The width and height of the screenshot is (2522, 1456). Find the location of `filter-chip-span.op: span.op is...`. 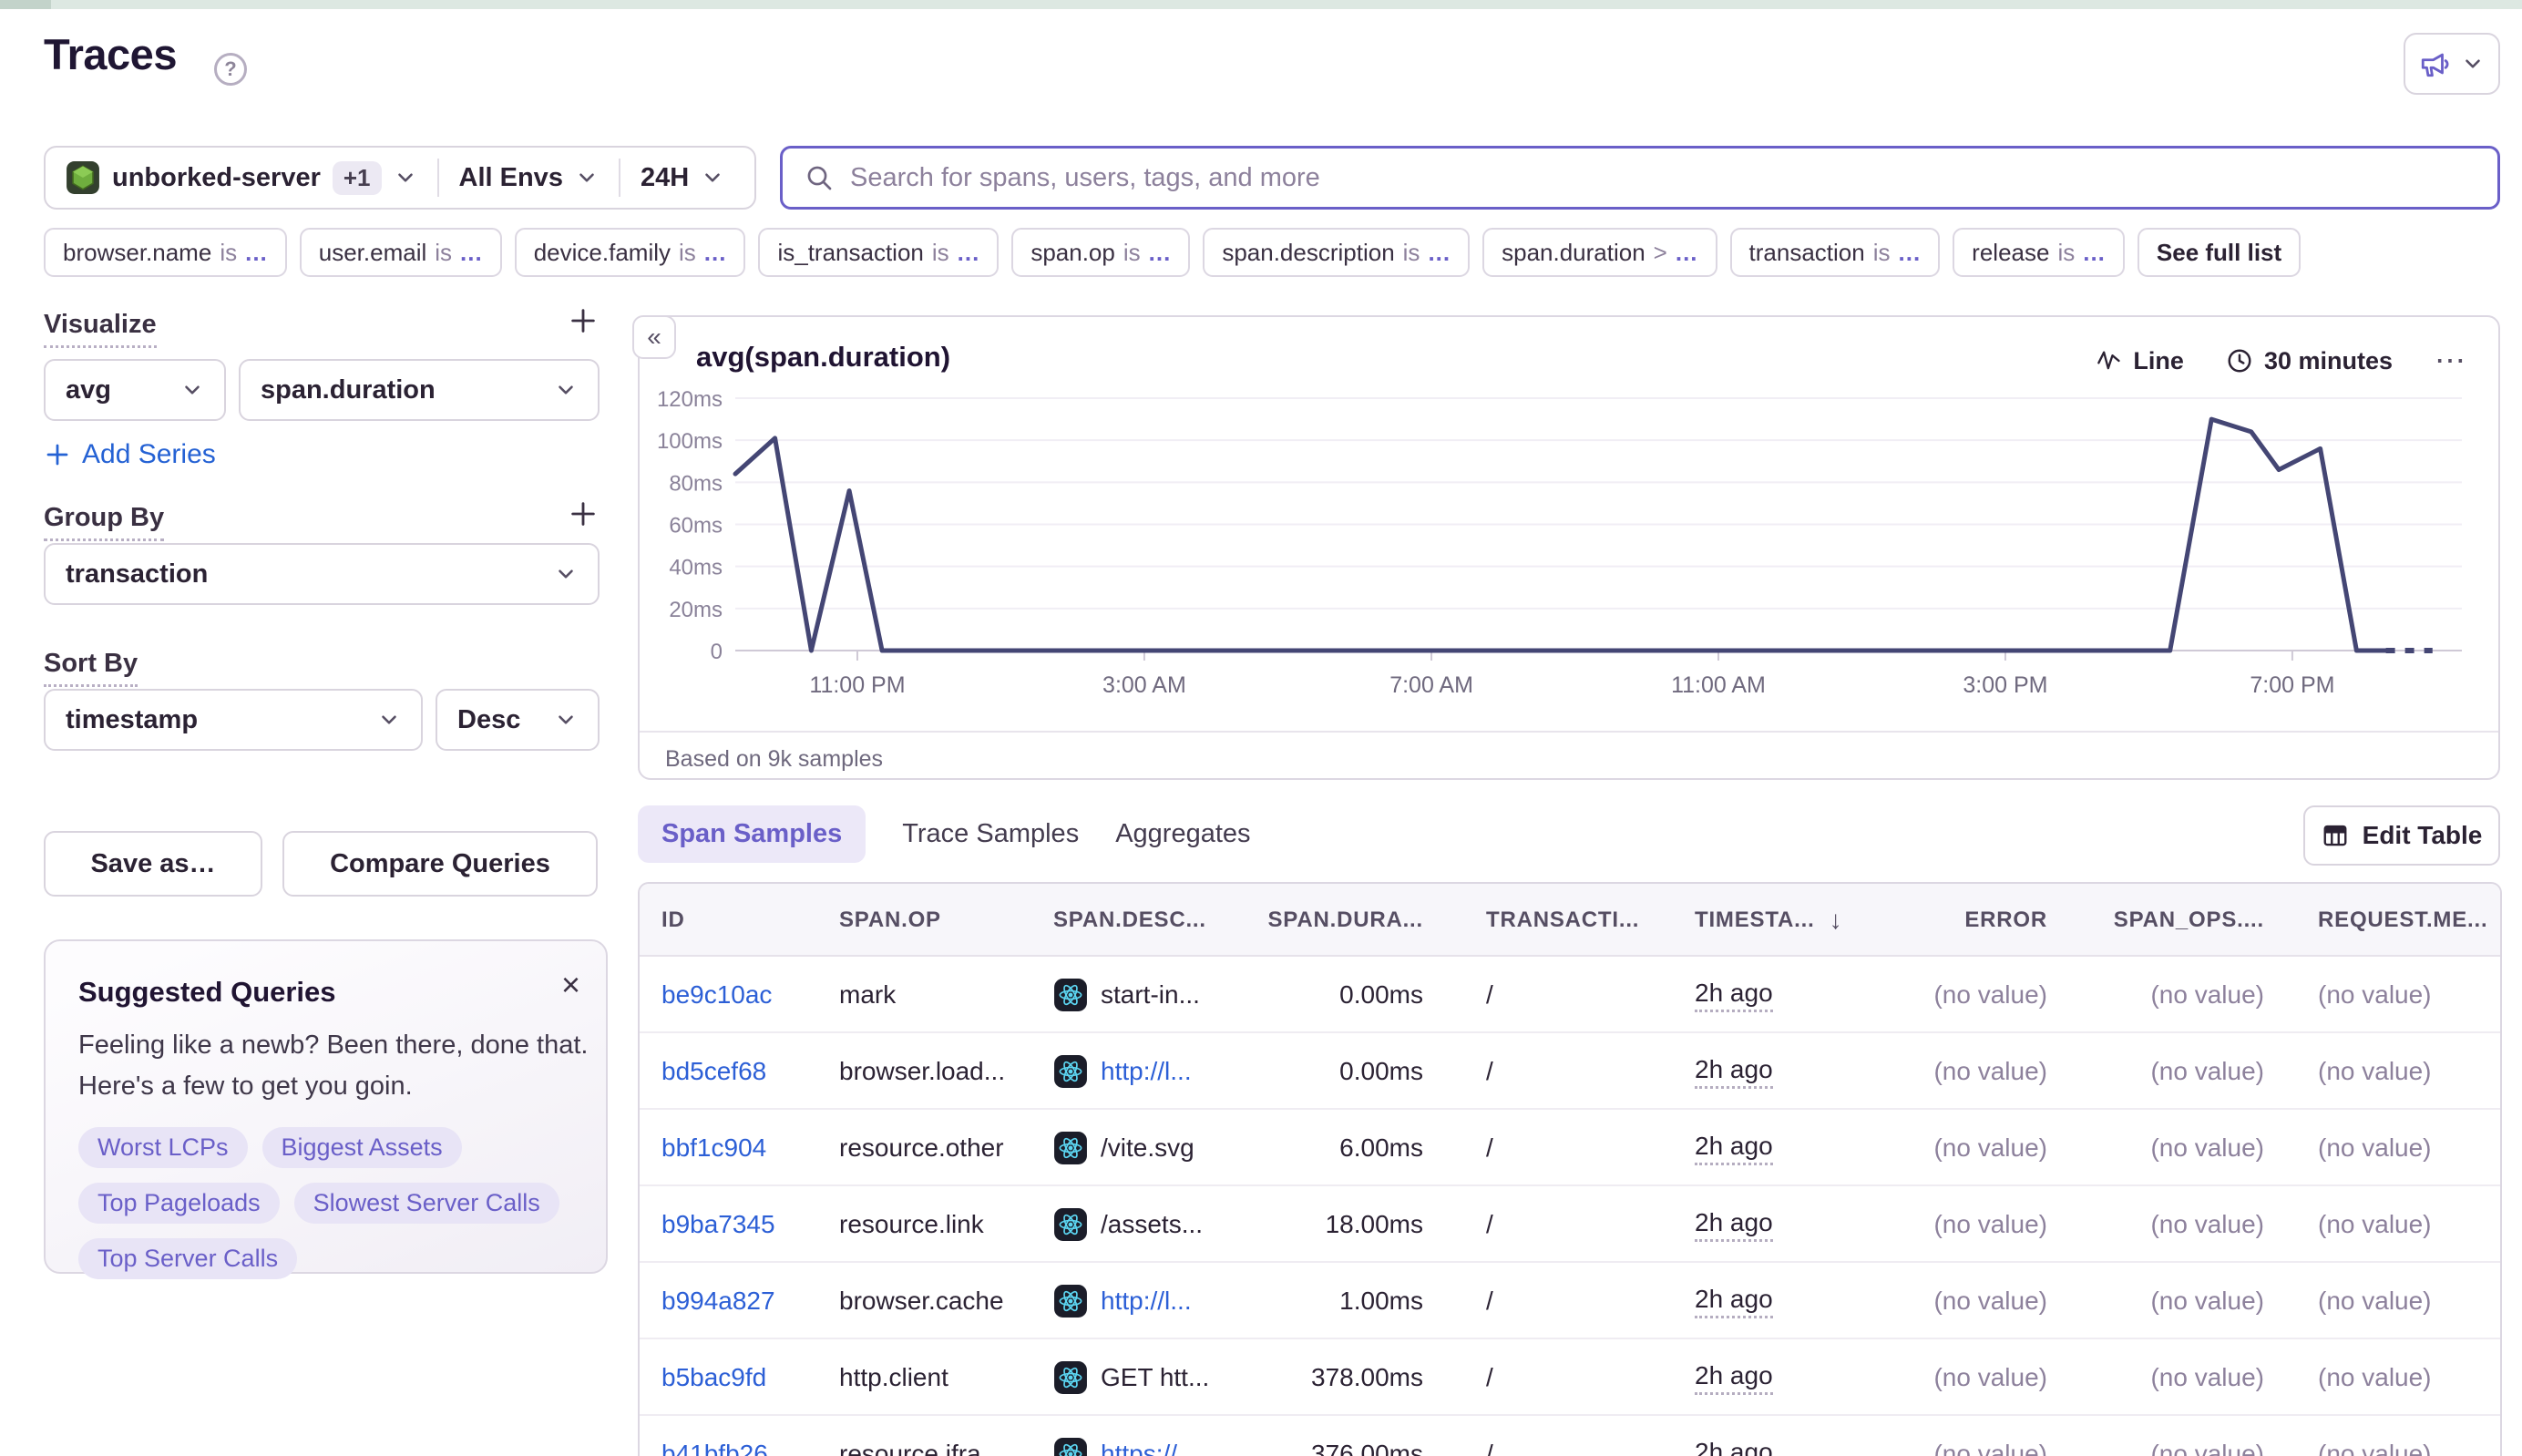

filter-chip-span.op: span.op is... is located at coordinates (1101, 253).